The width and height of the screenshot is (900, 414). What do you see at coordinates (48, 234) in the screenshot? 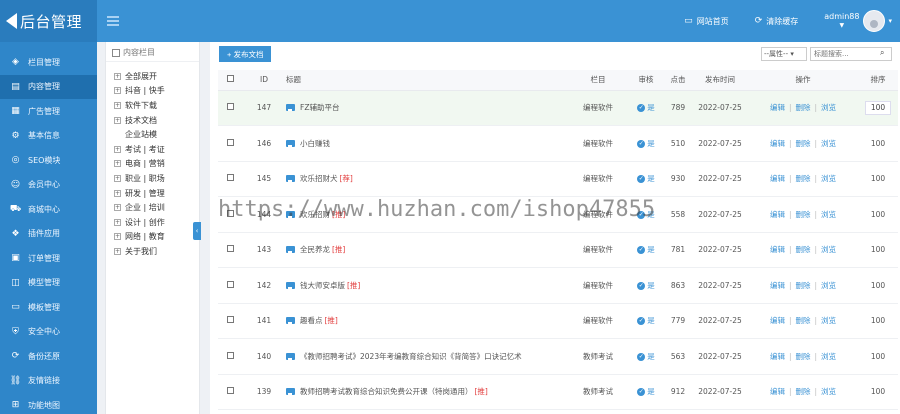
I see `sidebar-item: ❖ 插件应用` at bounding box center [48, 234].